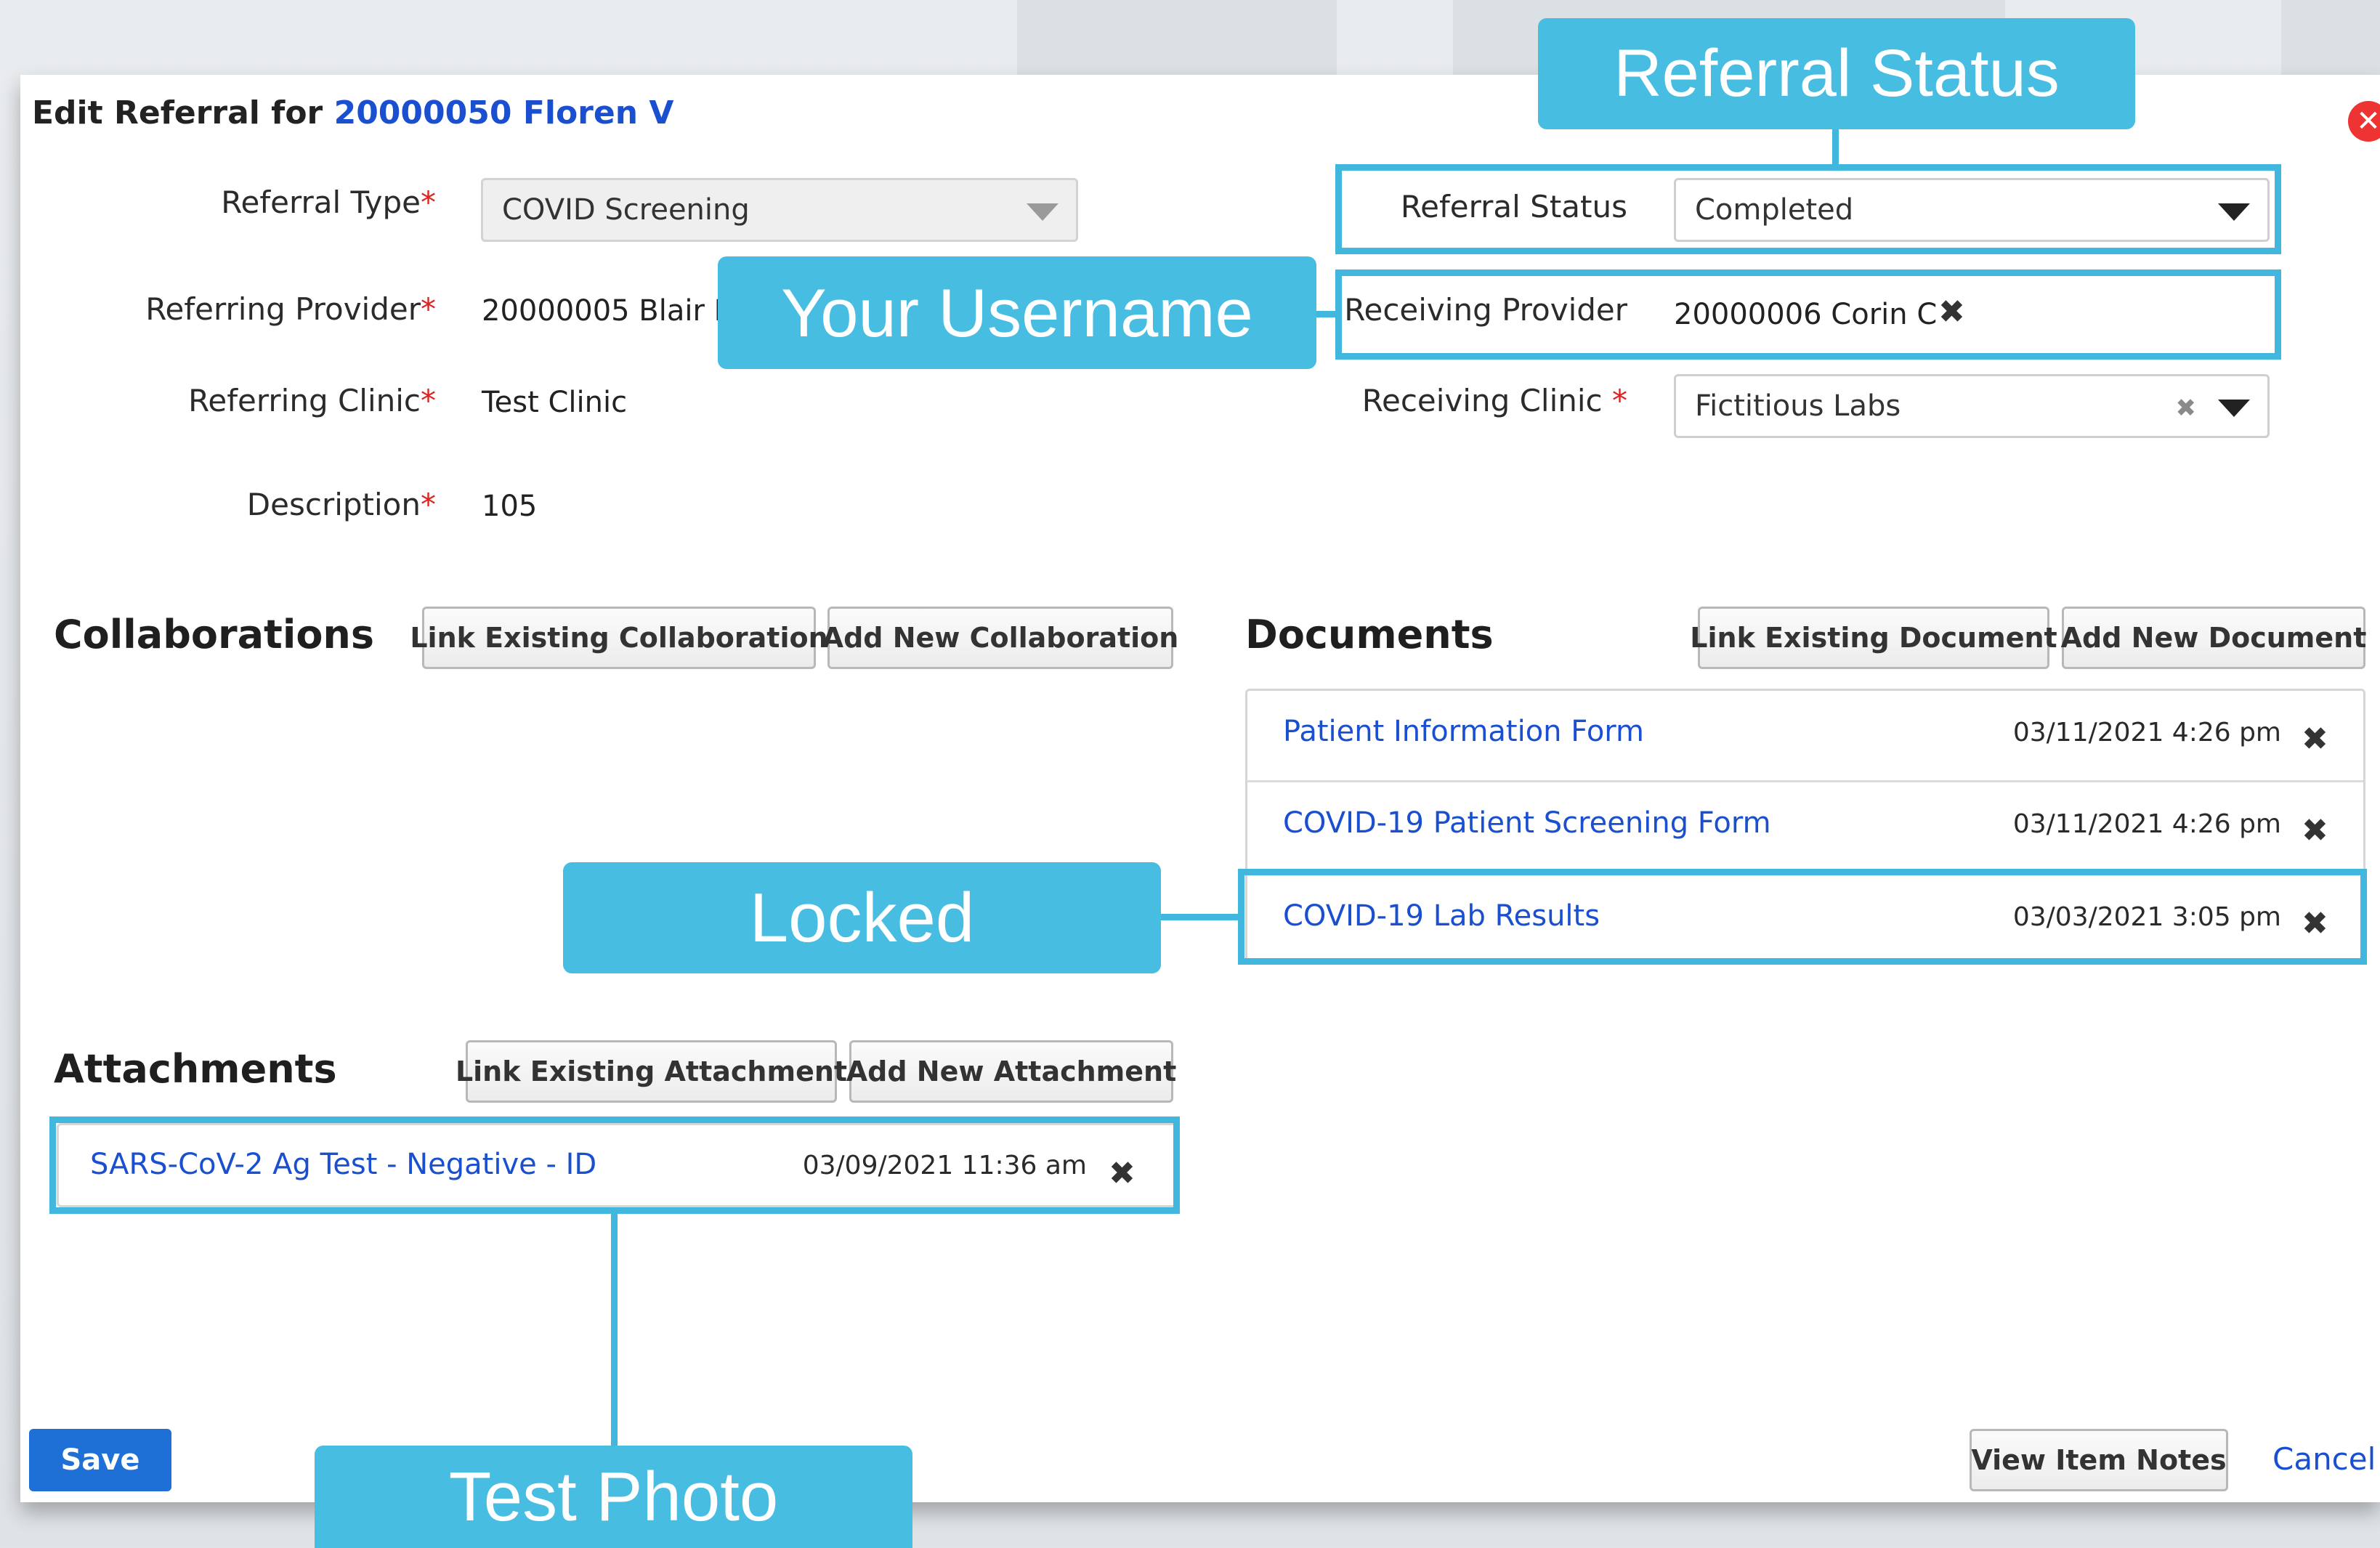  I want to click on referring-provider-value: 20000005 Blair D, so click(609, 311).